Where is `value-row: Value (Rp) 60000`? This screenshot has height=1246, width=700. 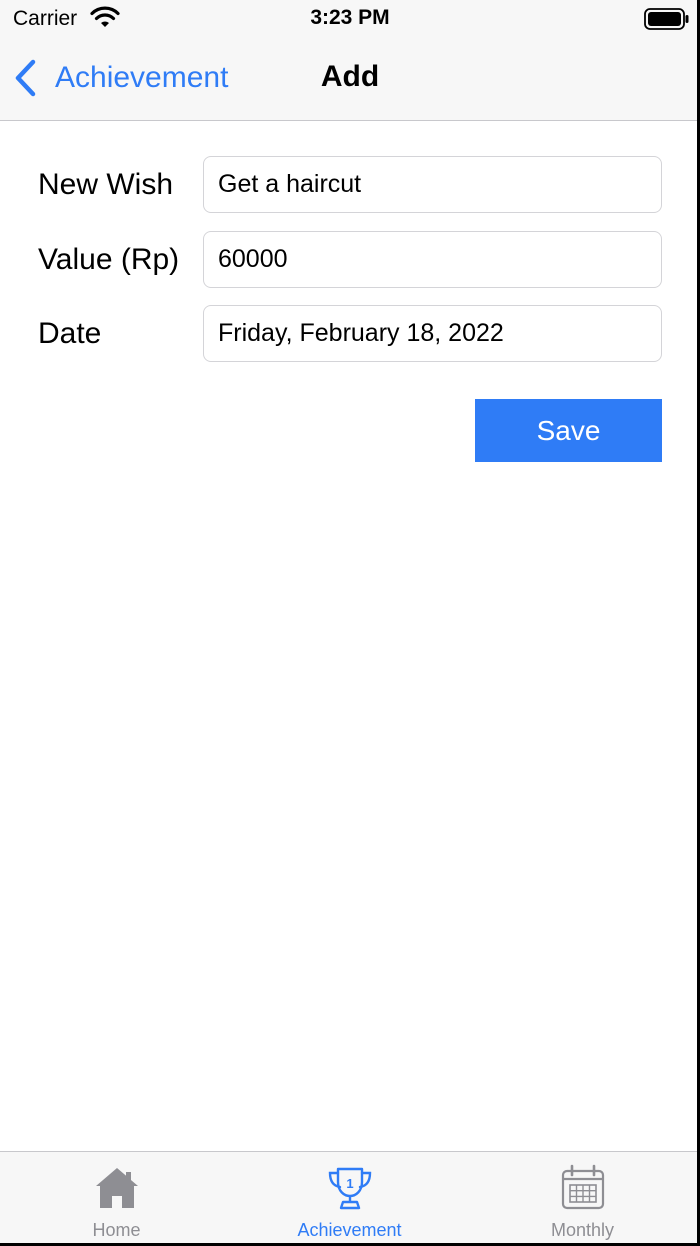
value-row: Value (Rp) 60000 is located at coordinates (350, 259).